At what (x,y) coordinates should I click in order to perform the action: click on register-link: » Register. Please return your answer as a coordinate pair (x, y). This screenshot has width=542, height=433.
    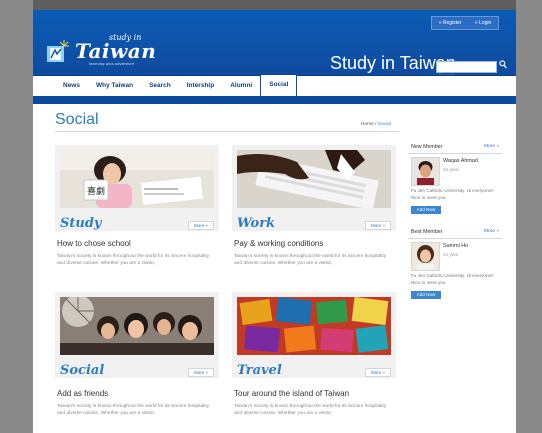
    Looking at the image, I should click on (450, 23).